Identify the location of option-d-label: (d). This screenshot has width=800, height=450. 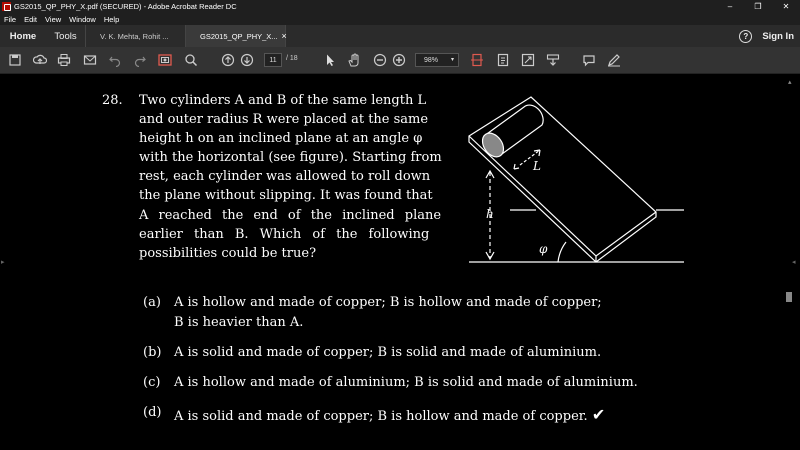
(152, 412).